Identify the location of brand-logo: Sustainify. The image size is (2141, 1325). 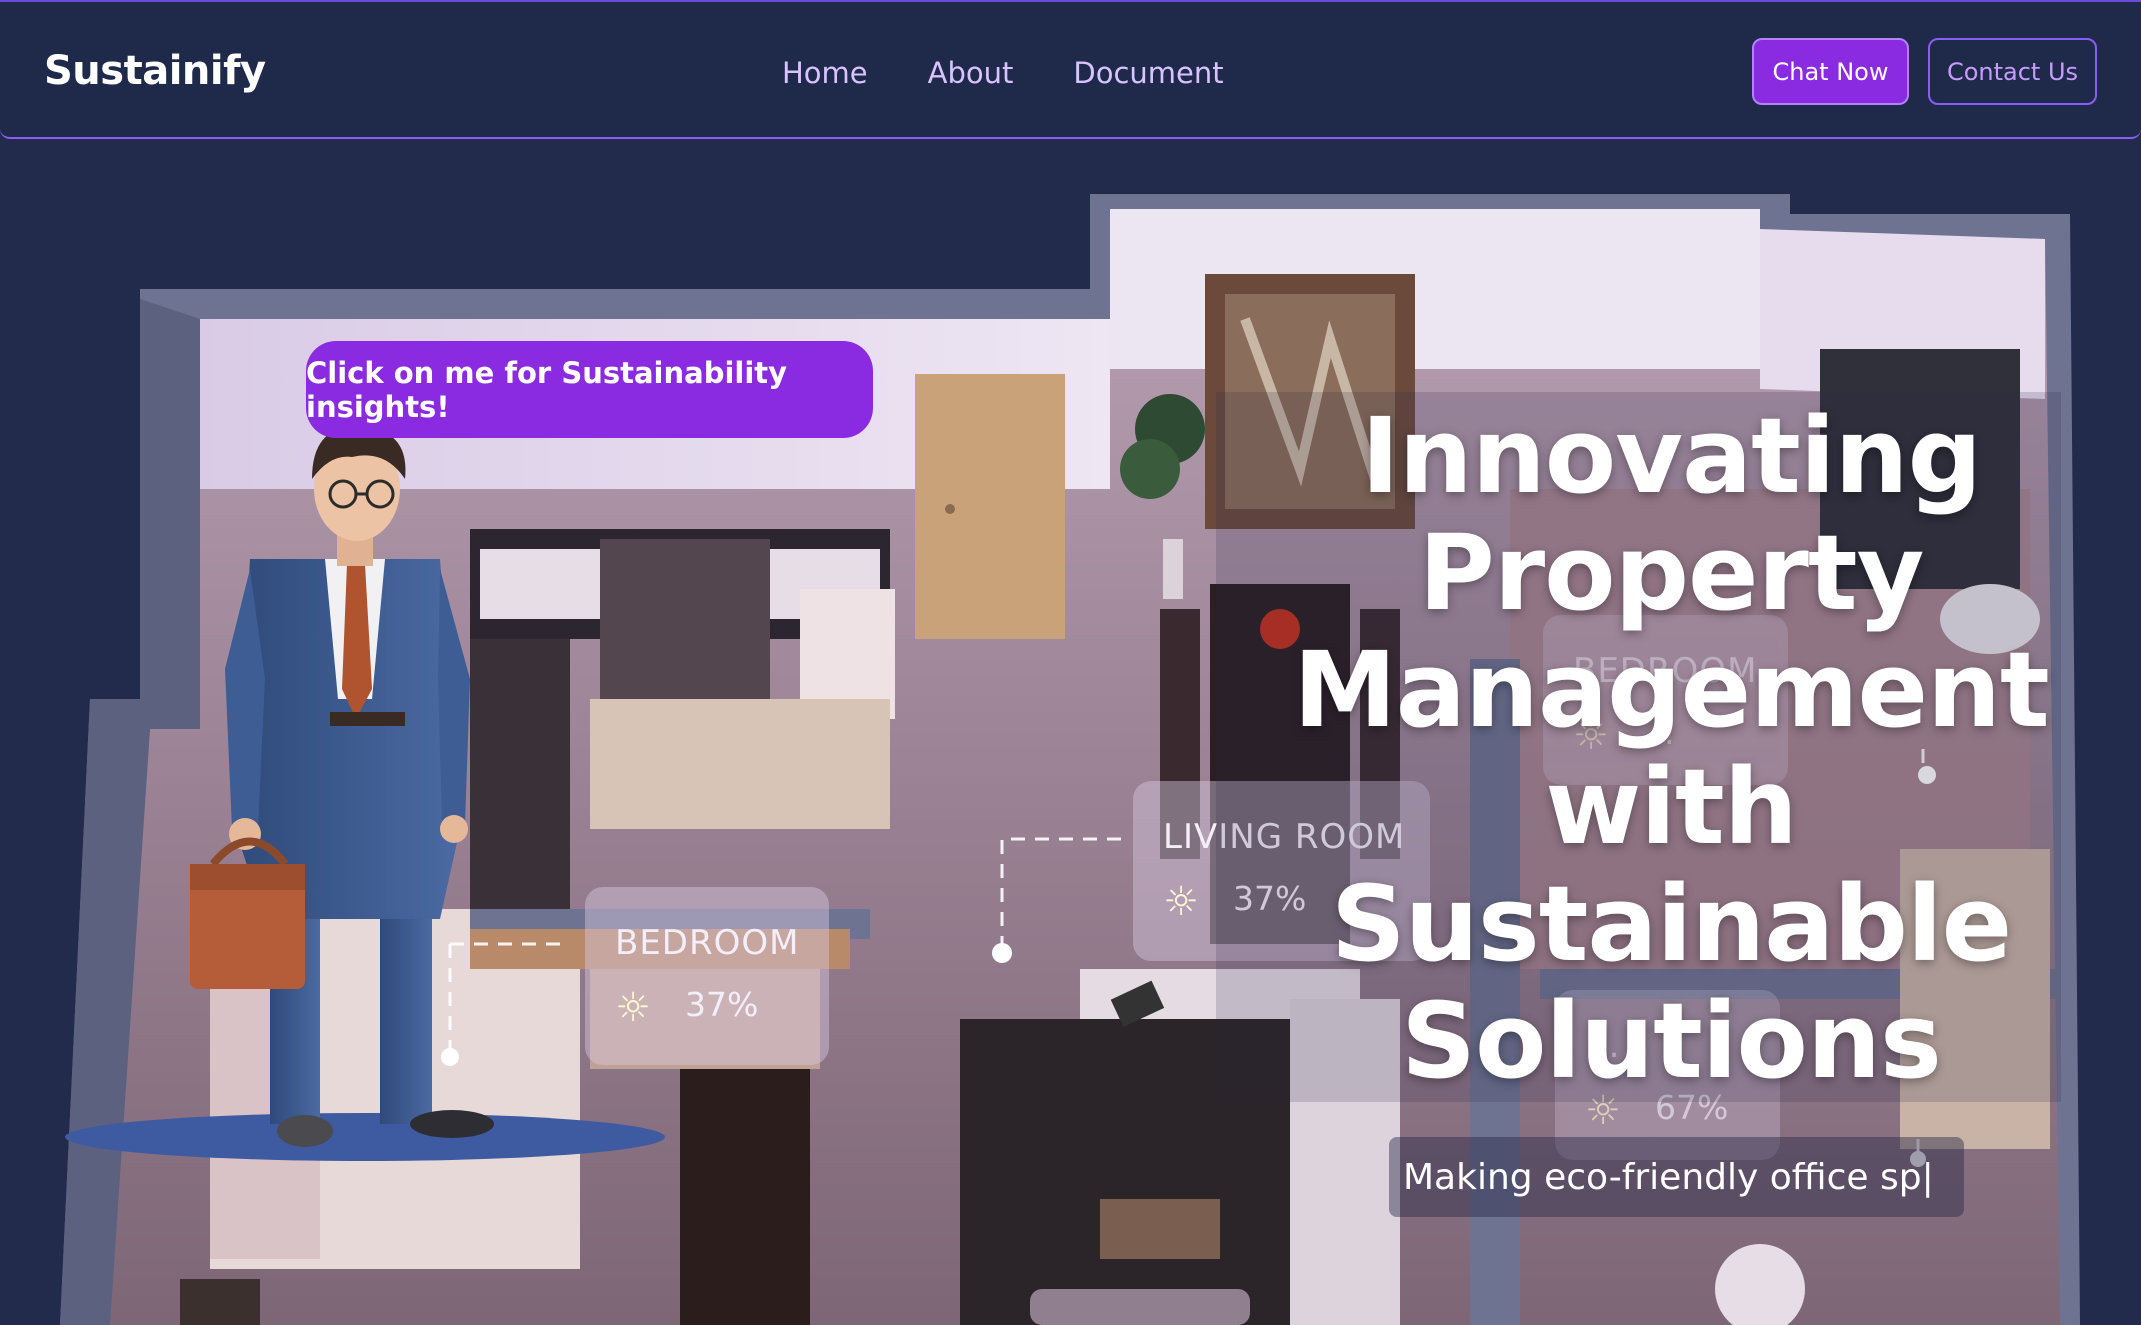
(155, 71).